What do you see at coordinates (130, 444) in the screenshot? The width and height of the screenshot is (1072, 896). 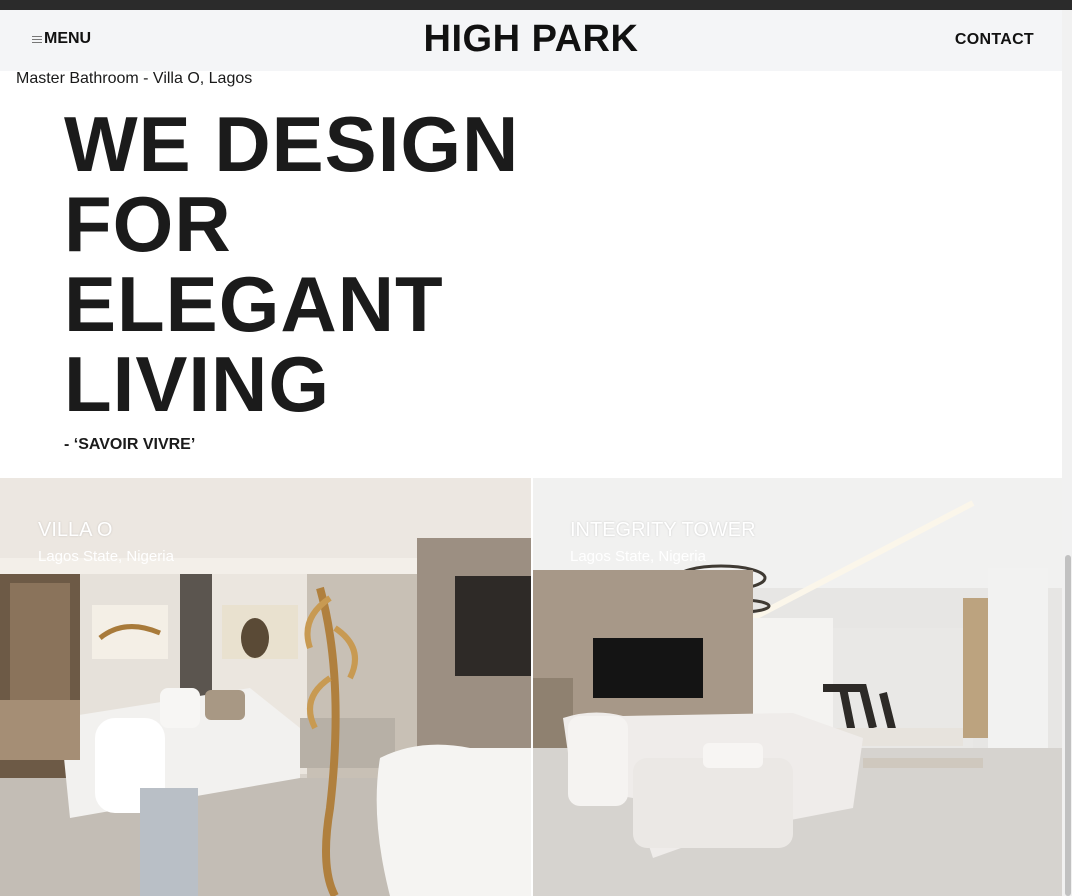 I see `hero-tagline: - ‘SAVOIR VIVRE’` at bounding box center [130, 444].